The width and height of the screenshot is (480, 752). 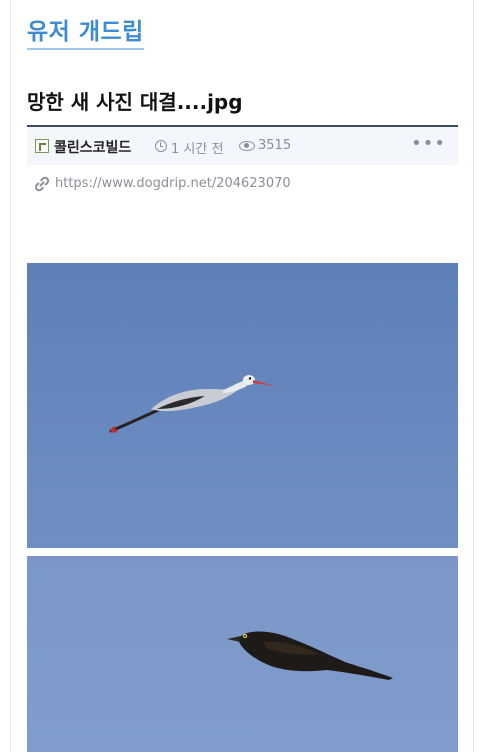 What do you see at coordinates (197, 149) in the screenshot?
I see `post-time: 1 시간 전` at bounding box center [197, 149].